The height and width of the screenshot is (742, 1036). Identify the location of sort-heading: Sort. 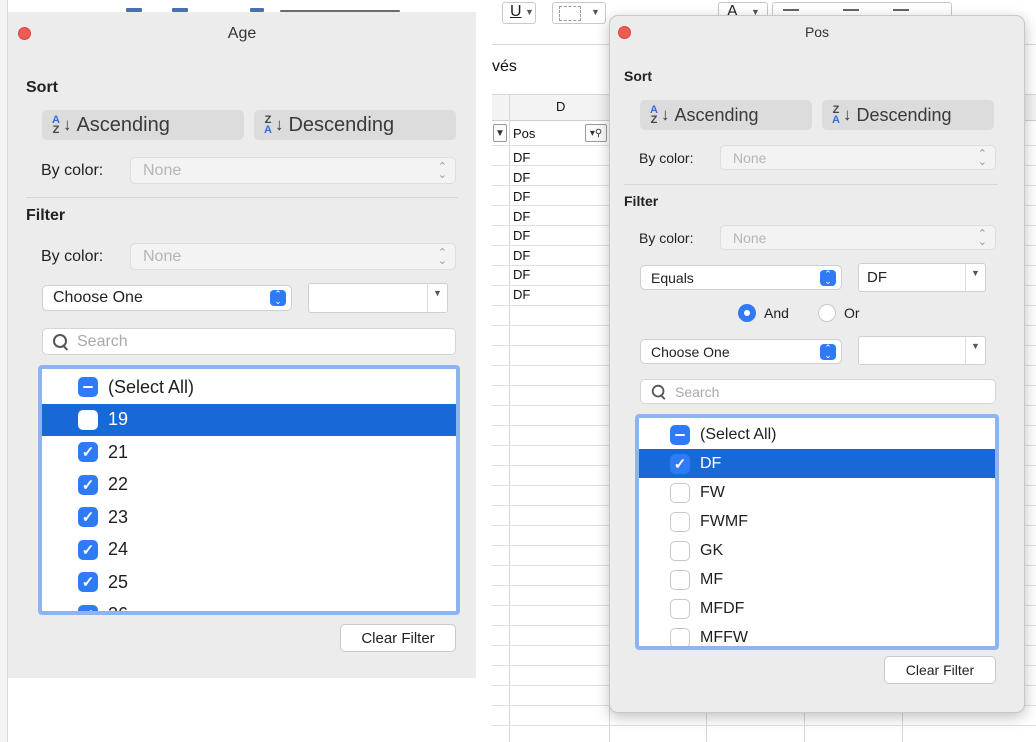
(42, 87).